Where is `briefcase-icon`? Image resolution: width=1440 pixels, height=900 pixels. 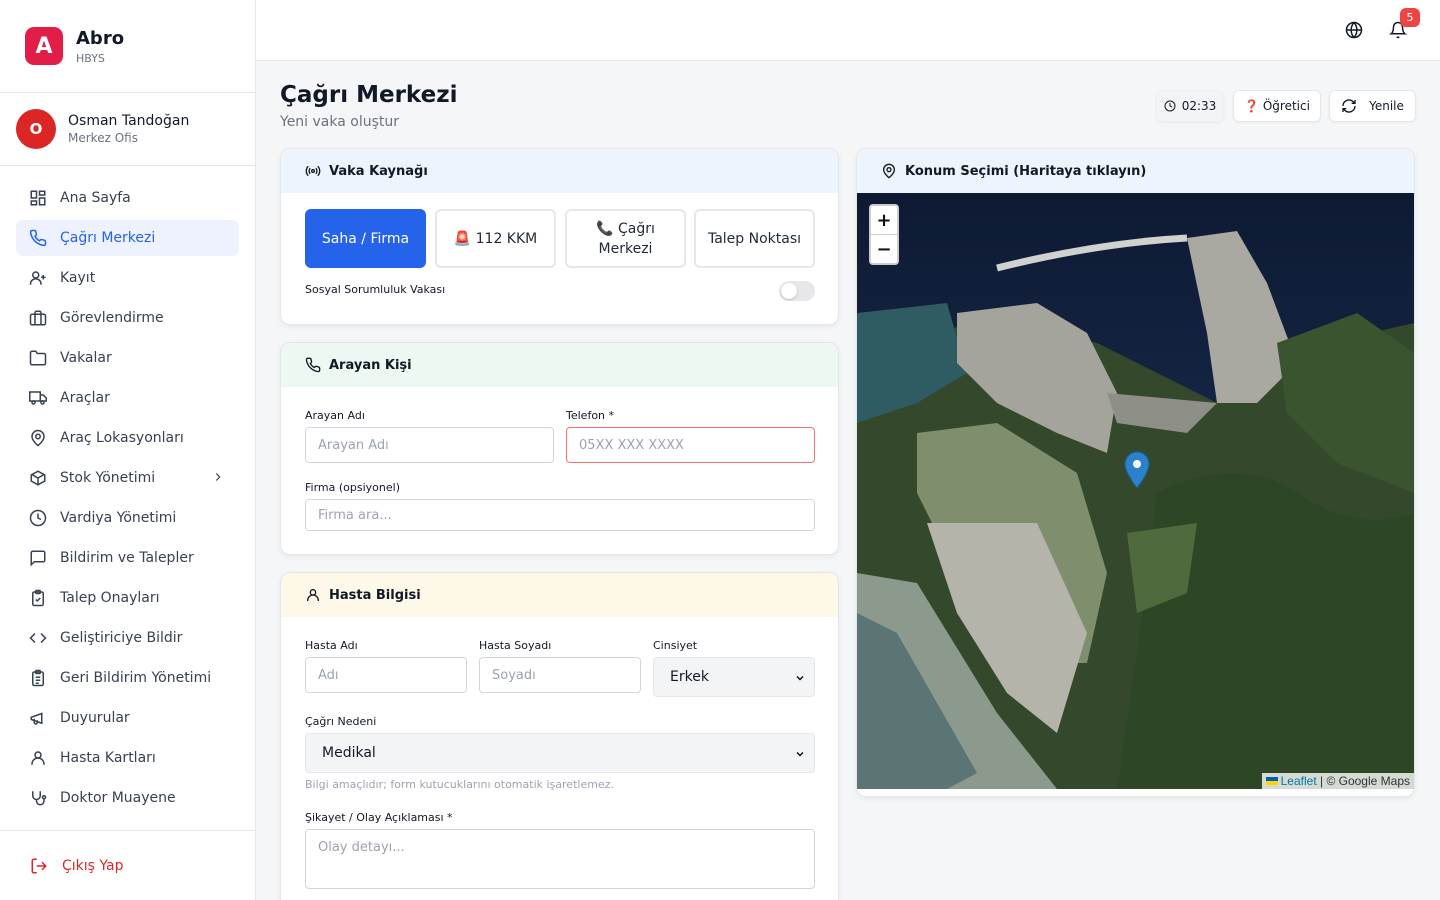
briefcase-icon is located at coordinates (38, 318).